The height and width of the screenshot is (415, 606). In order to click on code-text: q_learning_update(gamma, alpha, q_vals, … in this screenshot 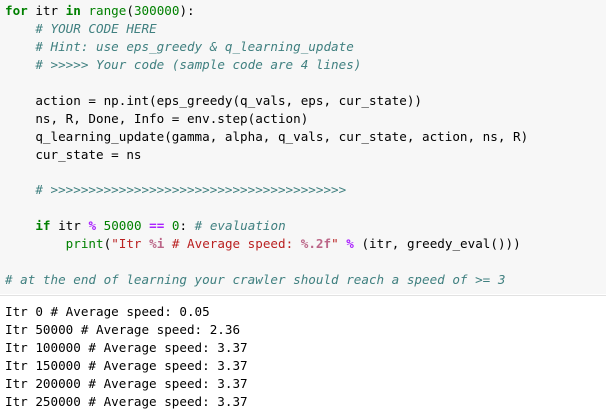, I will do `click(267, 136)`.